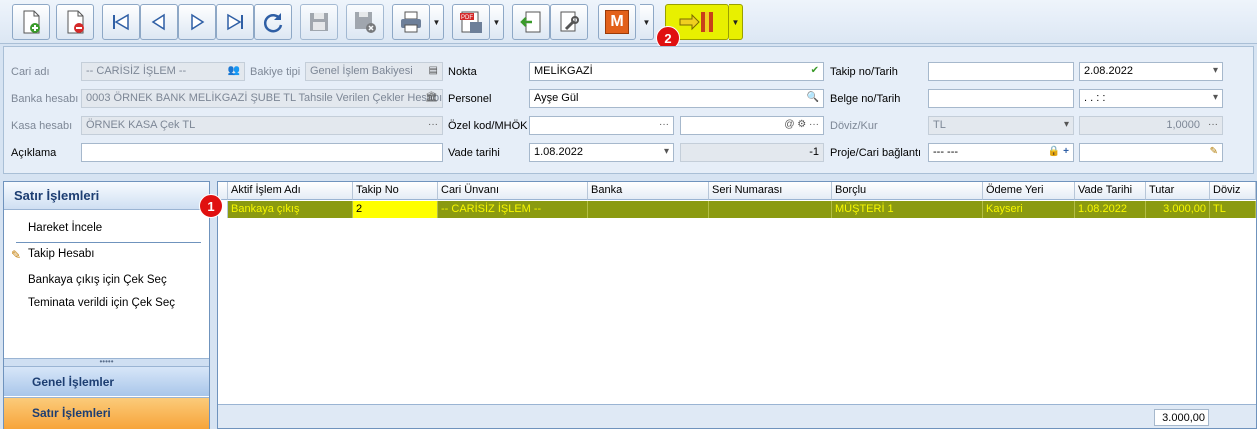 Image resolution: width=1257 pixels, height=429 pixels. What do you see at coordinates (907, 209) in the screenshot?
I see `table-cell: MÜŞTERİ 1` at bounding box center [907, 209].